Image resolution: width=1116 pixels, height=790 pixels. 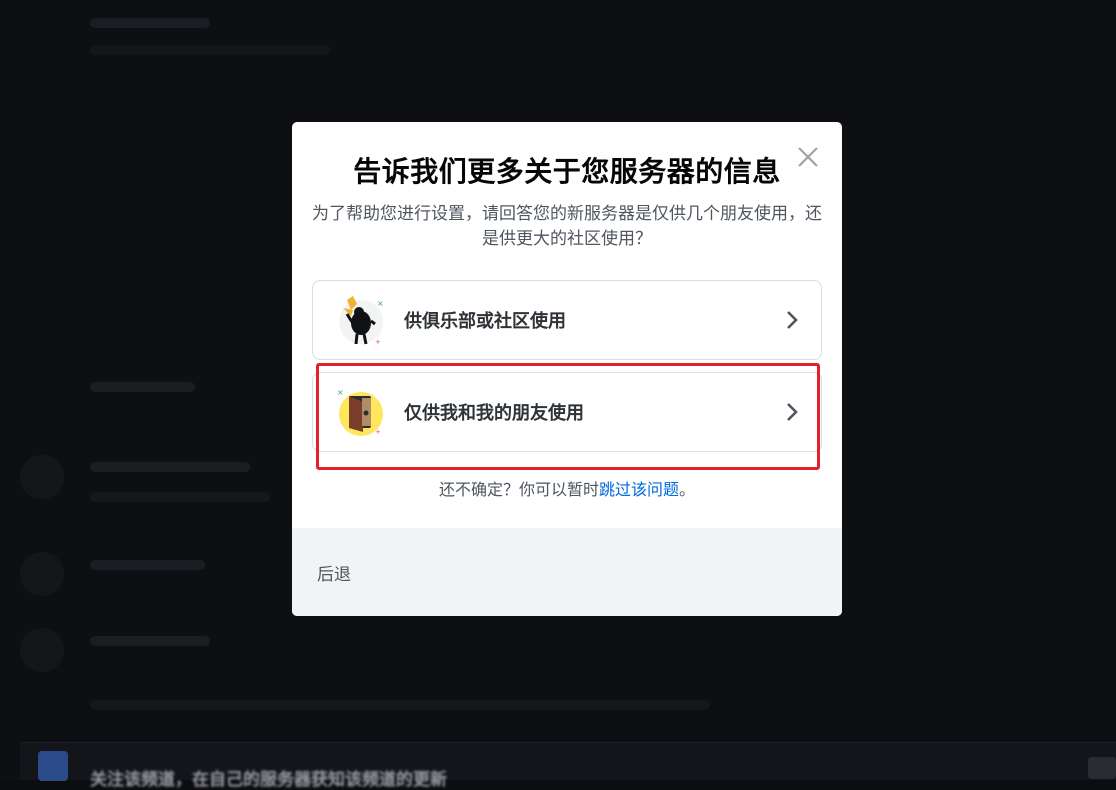 What do you see at coordinates (567, 226) in the screenshot?
I see `modal-subtitle: 为了帮助您进行设置，请回答您的新服务器是仅供几个朋友使用，还是供更大的社区使用？` at bounding box center [567, 226].